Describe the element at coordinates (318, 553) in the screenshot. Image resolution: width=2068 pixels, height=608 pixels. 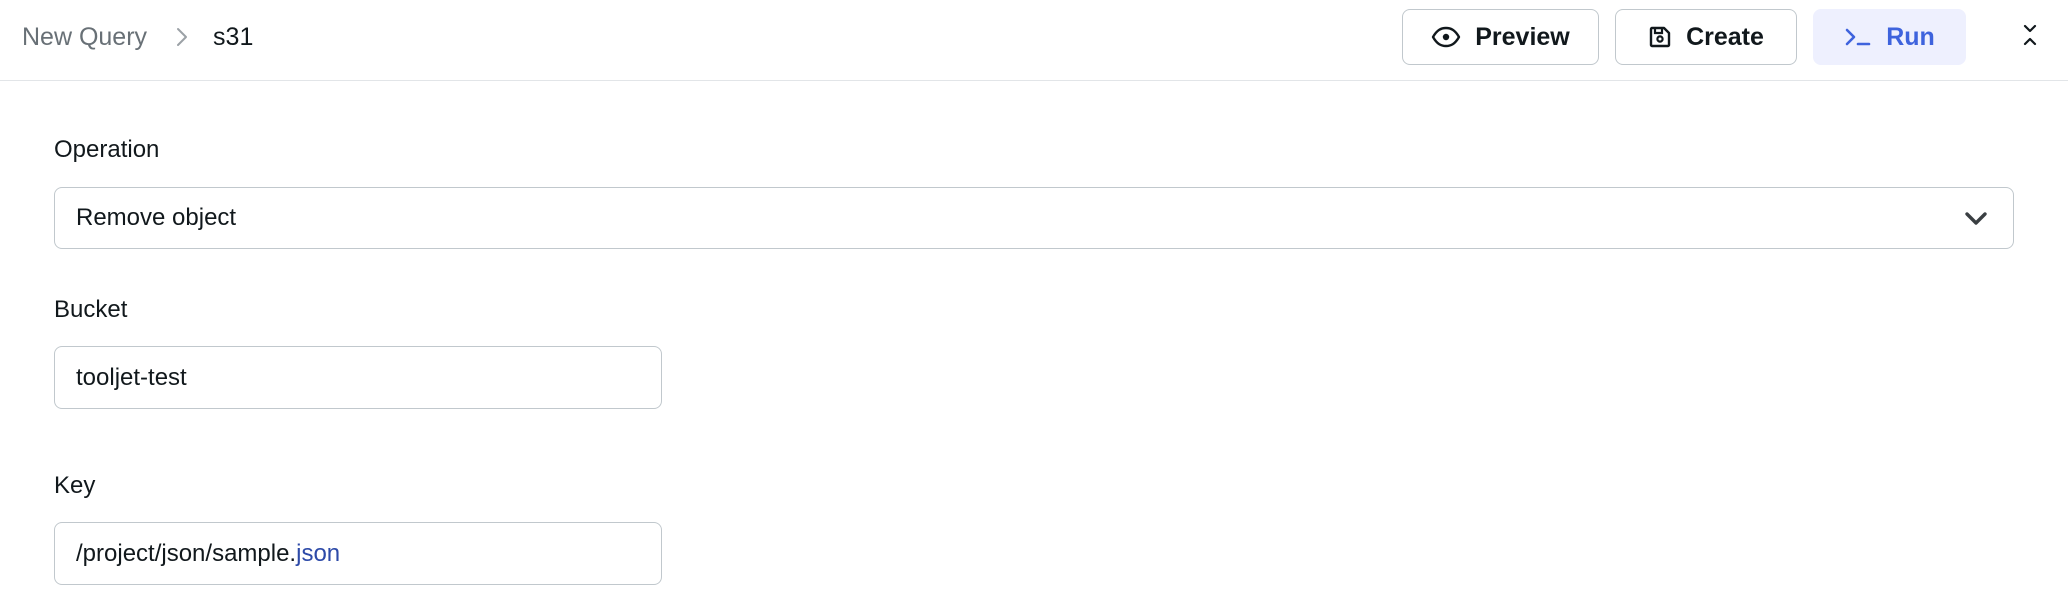
I see `key-input-extension: json` at that location.